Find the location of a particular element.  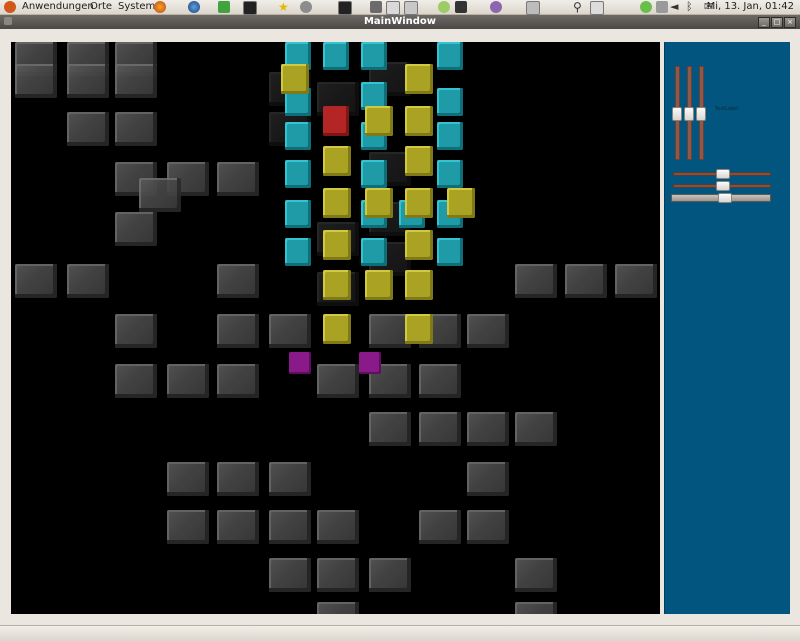

window-title: MainWindow is located at coordinates (400, 21).